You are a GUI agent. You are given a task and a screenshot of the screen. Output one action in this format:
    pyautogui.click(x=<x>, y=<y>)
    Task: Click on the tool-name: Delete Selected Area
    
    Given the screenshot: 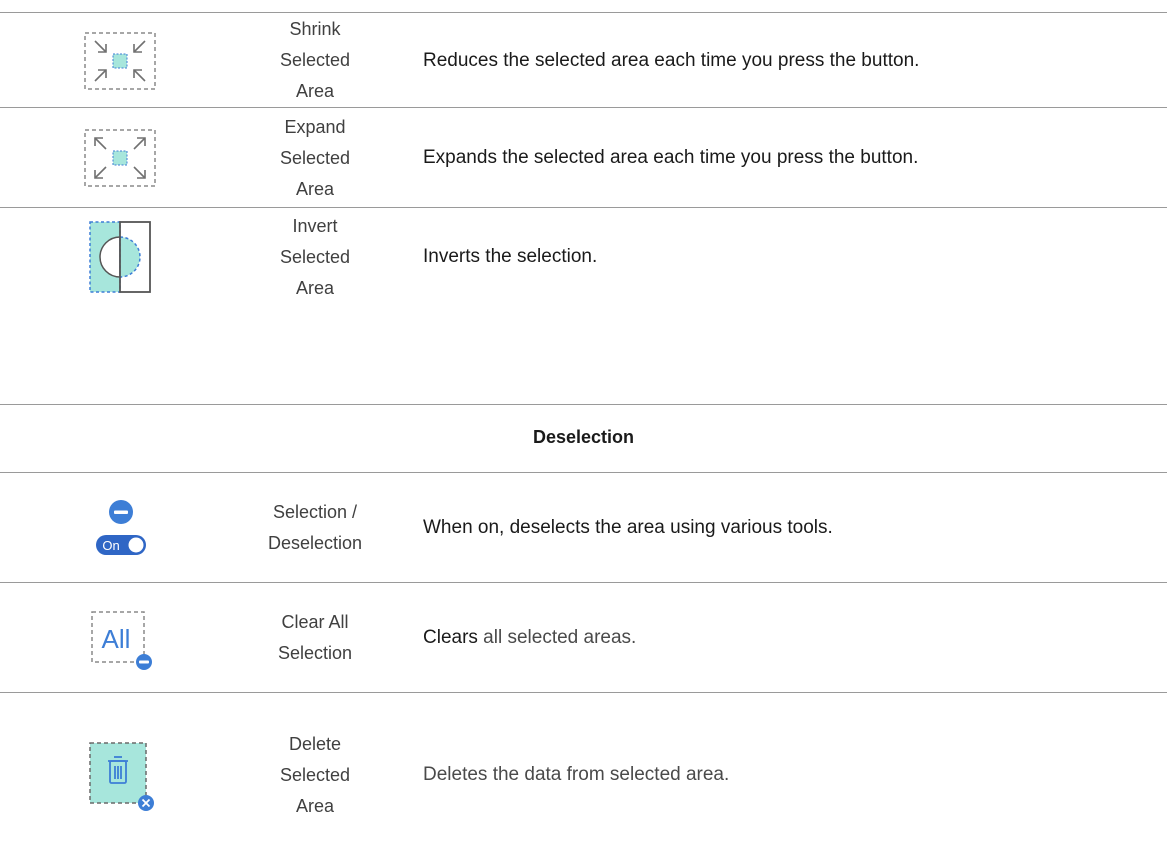 What is the action you would take?
    pyautogui.click(x=315, y=774)
    